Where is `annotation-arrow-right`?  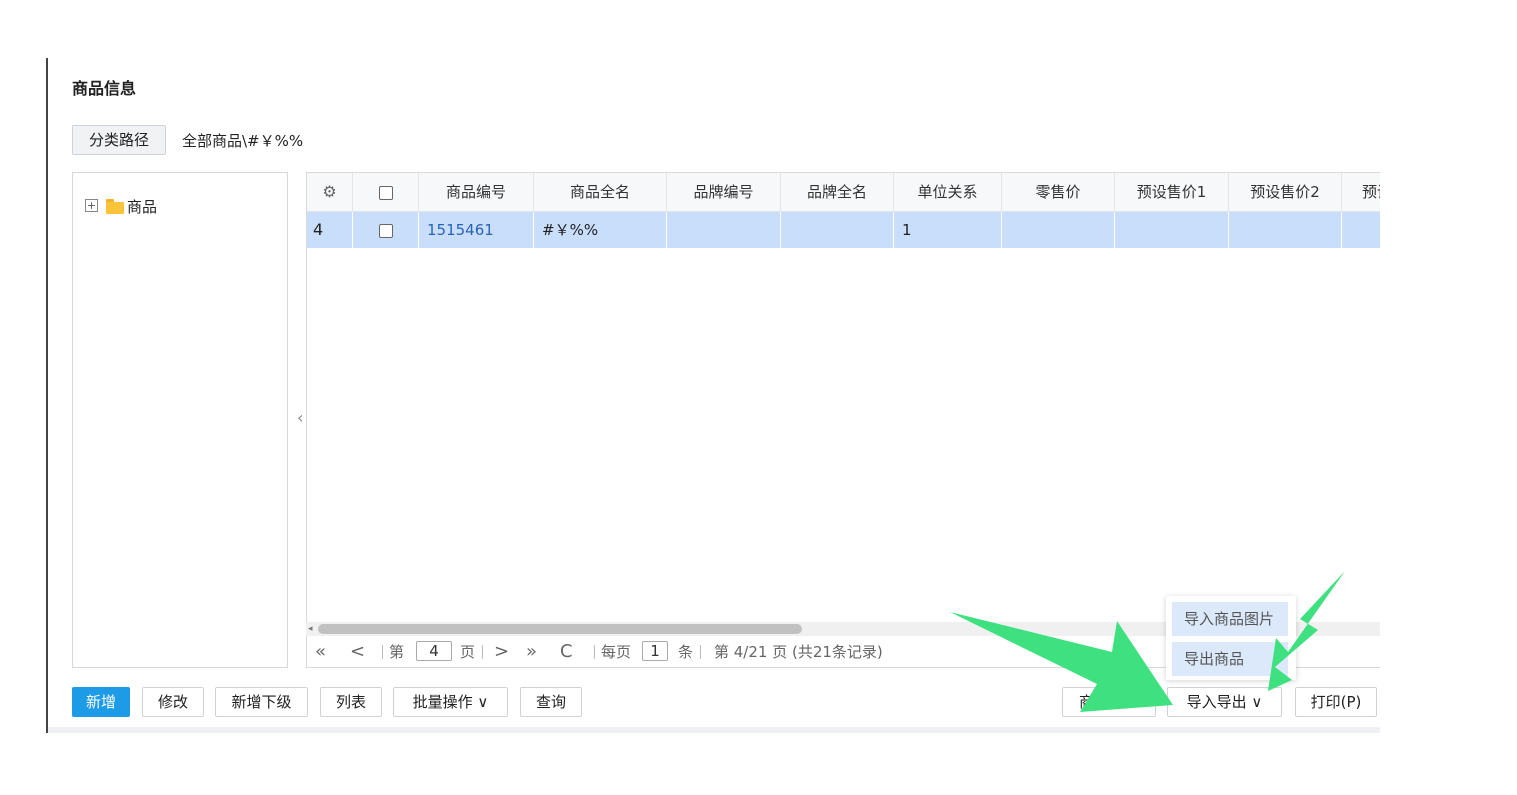
annotation-arrow-right is located at coordinates (1306, 631).